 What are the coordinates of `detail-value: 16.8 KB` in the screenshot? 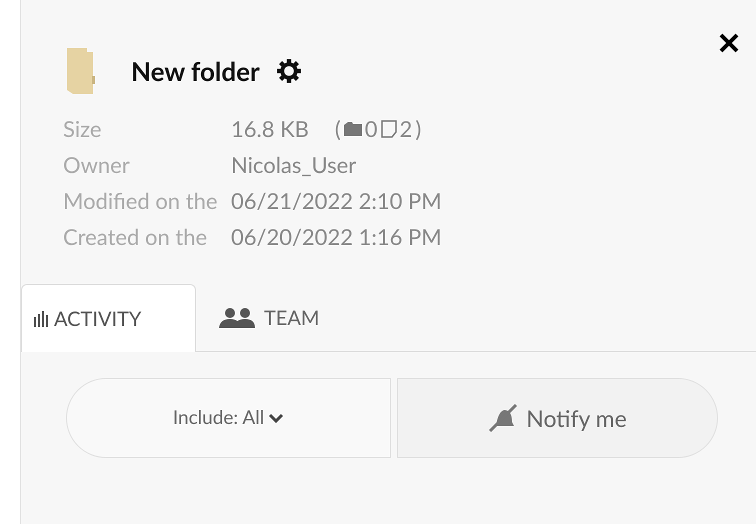 It's located at (270, 129).